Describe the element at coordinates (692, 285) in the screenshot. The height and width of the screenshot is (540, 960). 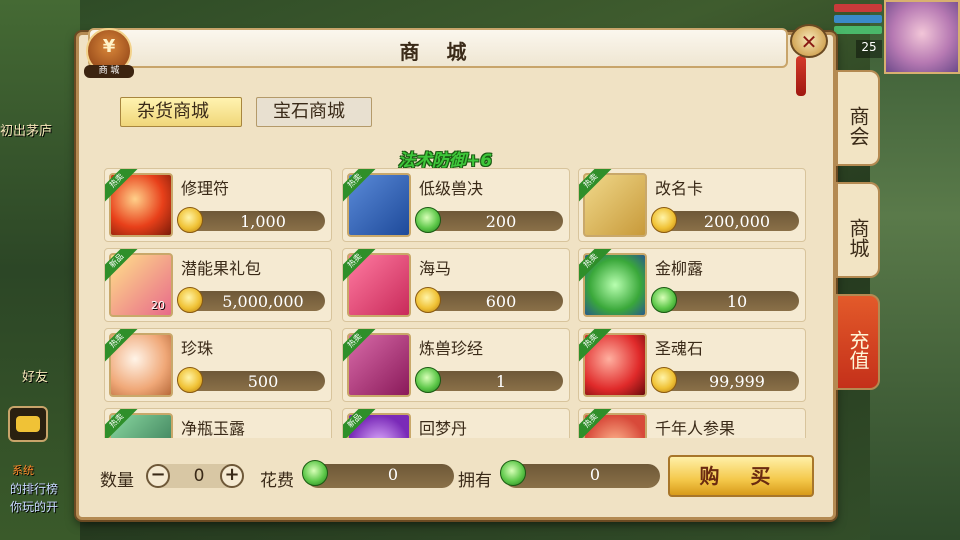
I see `shop-item: 热卖 金柳露 10` at that location.